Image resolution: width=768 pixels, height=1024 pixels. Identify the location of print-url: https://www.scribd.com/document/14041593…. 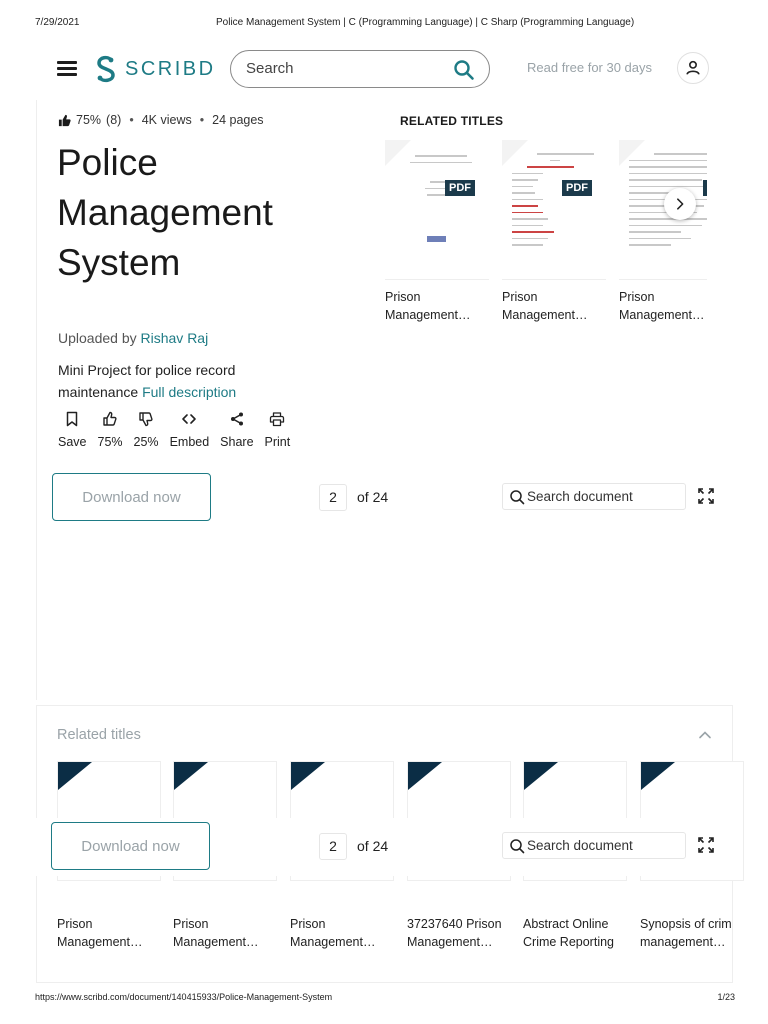
(184, 997).